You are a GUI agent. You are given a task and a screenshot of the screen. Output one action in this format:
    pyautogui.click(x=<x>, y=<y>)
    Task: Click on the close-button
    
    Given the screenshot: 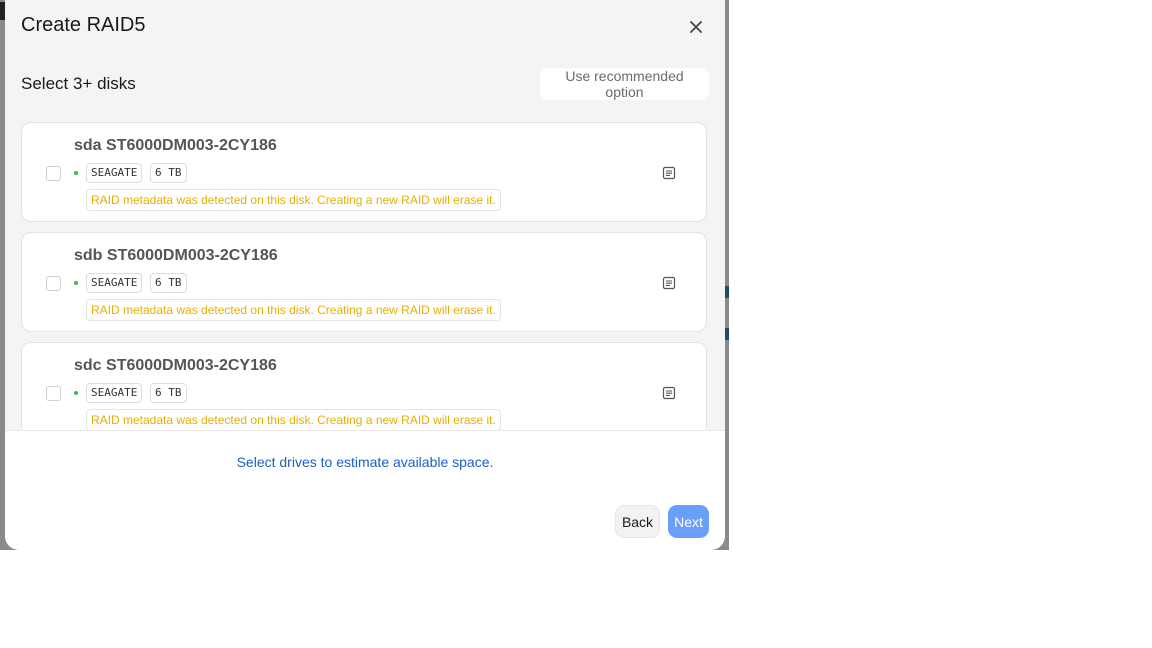 What is the action you would take?
    pyautogui.click(x=696, y=27)
    